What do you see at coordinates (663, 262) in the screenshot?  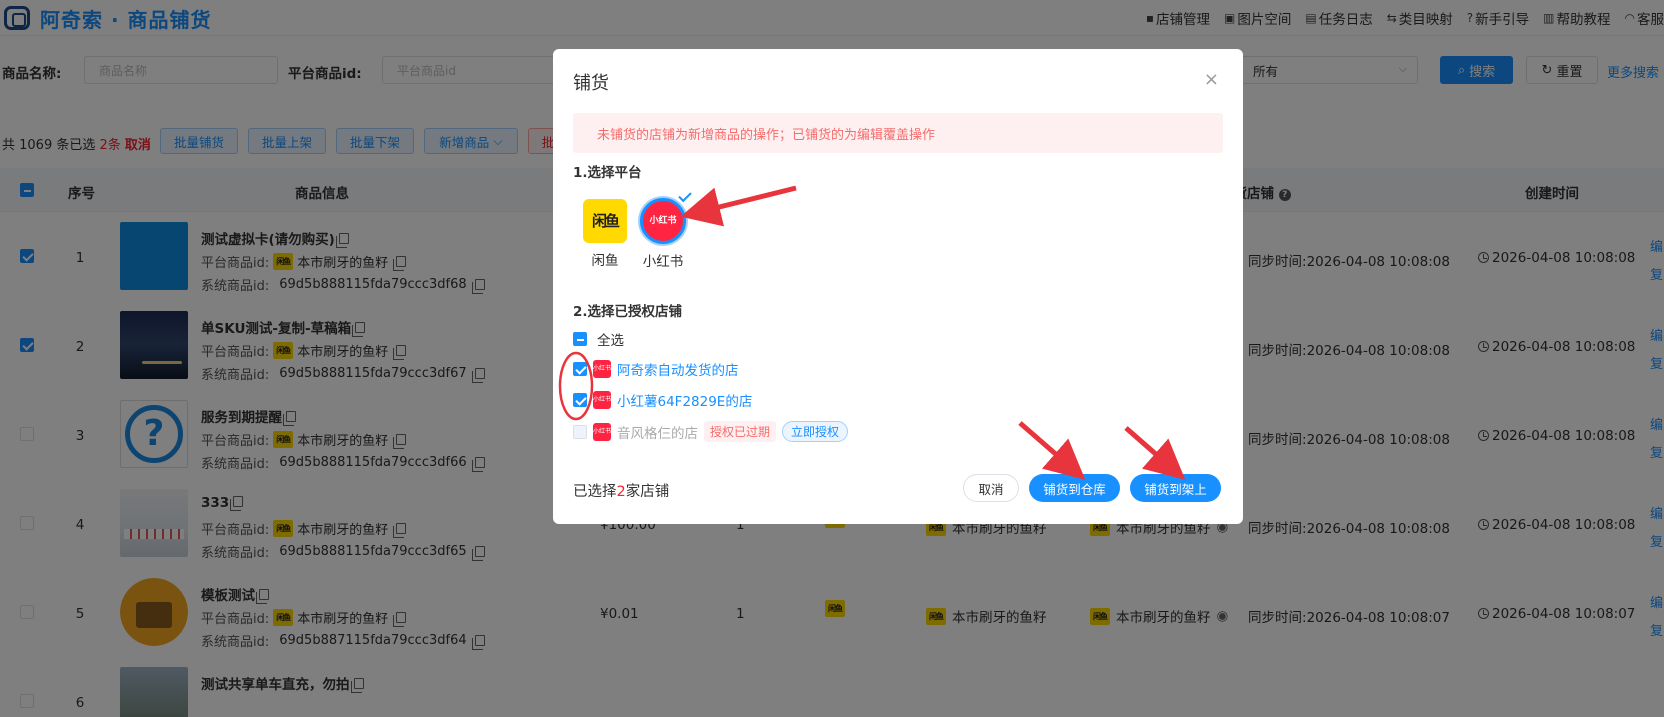 I see `platform-xiaohongshu-label: 小红书` at bounding box center [663, 262].